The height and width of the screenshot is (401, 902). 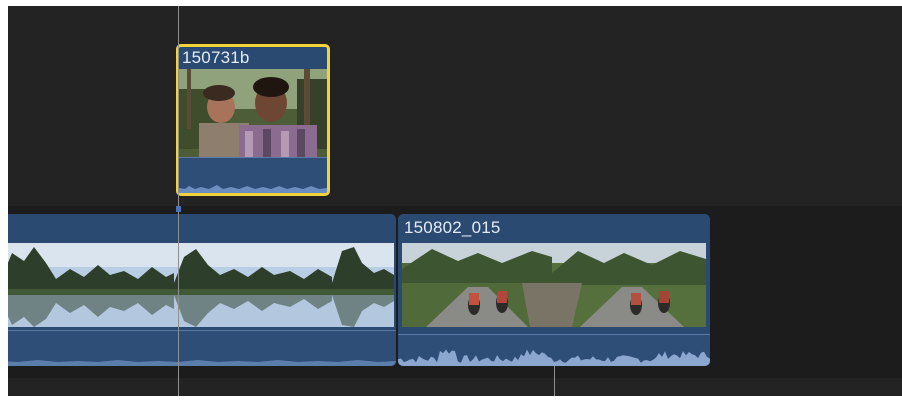 I want to click on clip-title: 150731b, so click(x=216, y=57).